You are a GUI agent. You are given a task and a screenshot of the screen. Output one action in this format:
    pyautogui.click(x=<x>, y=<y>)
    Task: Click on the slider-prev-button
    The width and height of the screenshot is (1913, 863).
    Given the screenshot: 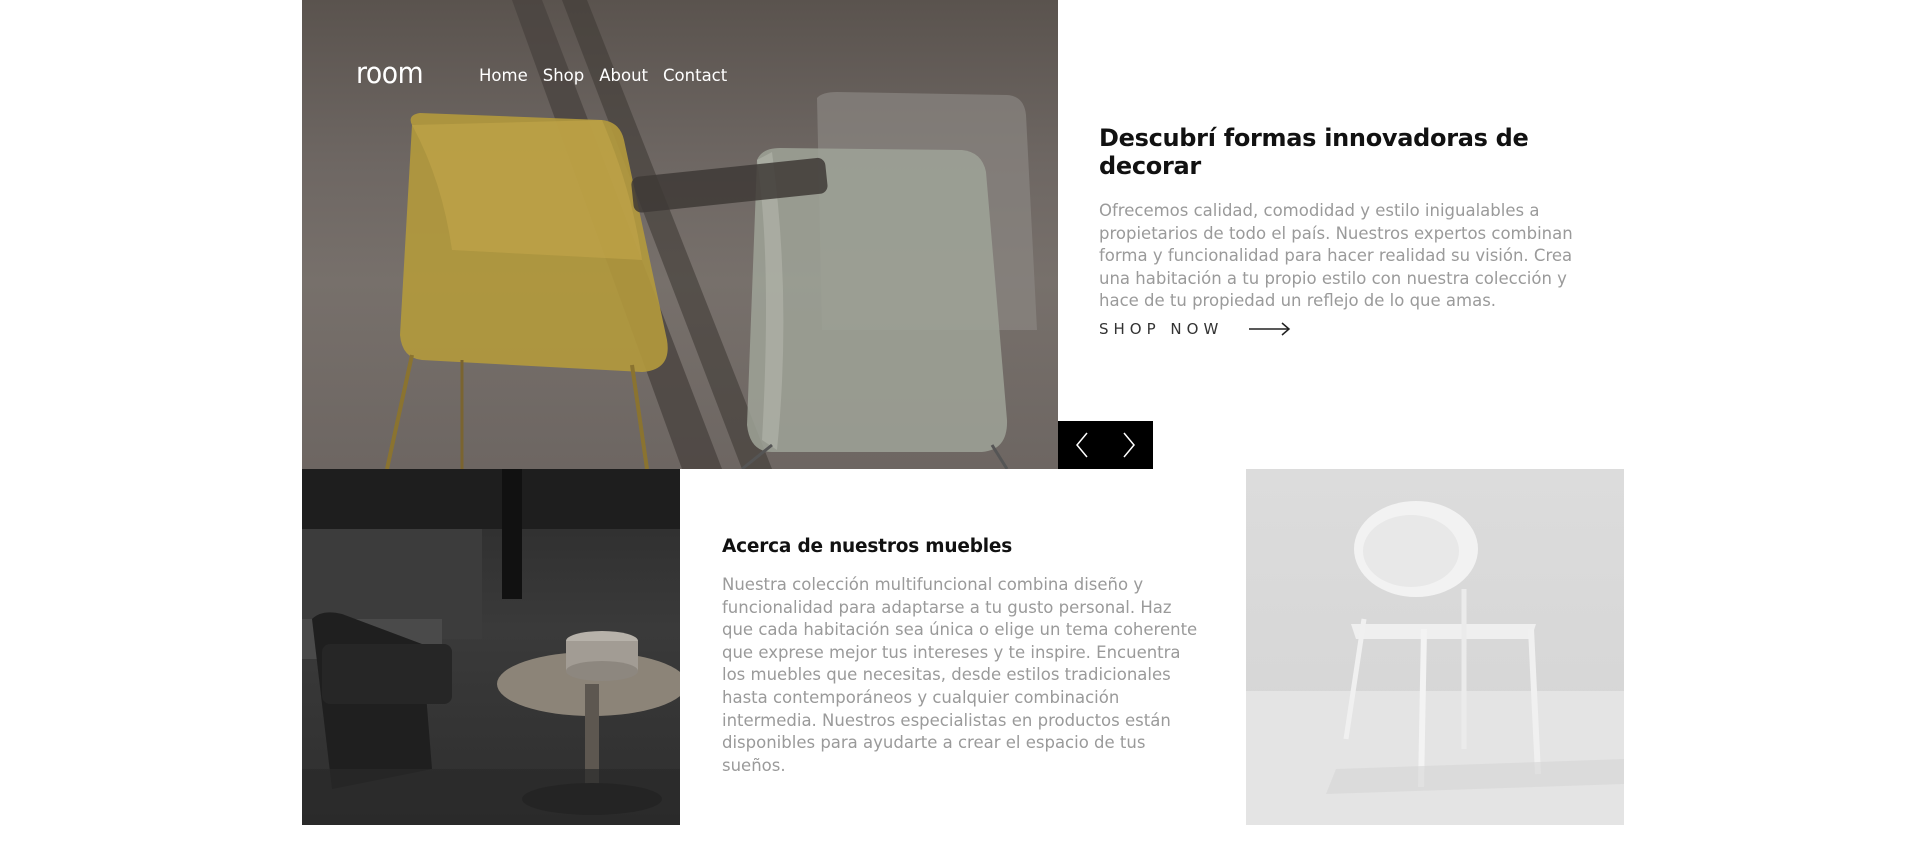 What is the action you would take?
    pyautogui.click(x=1082, y=445)
    